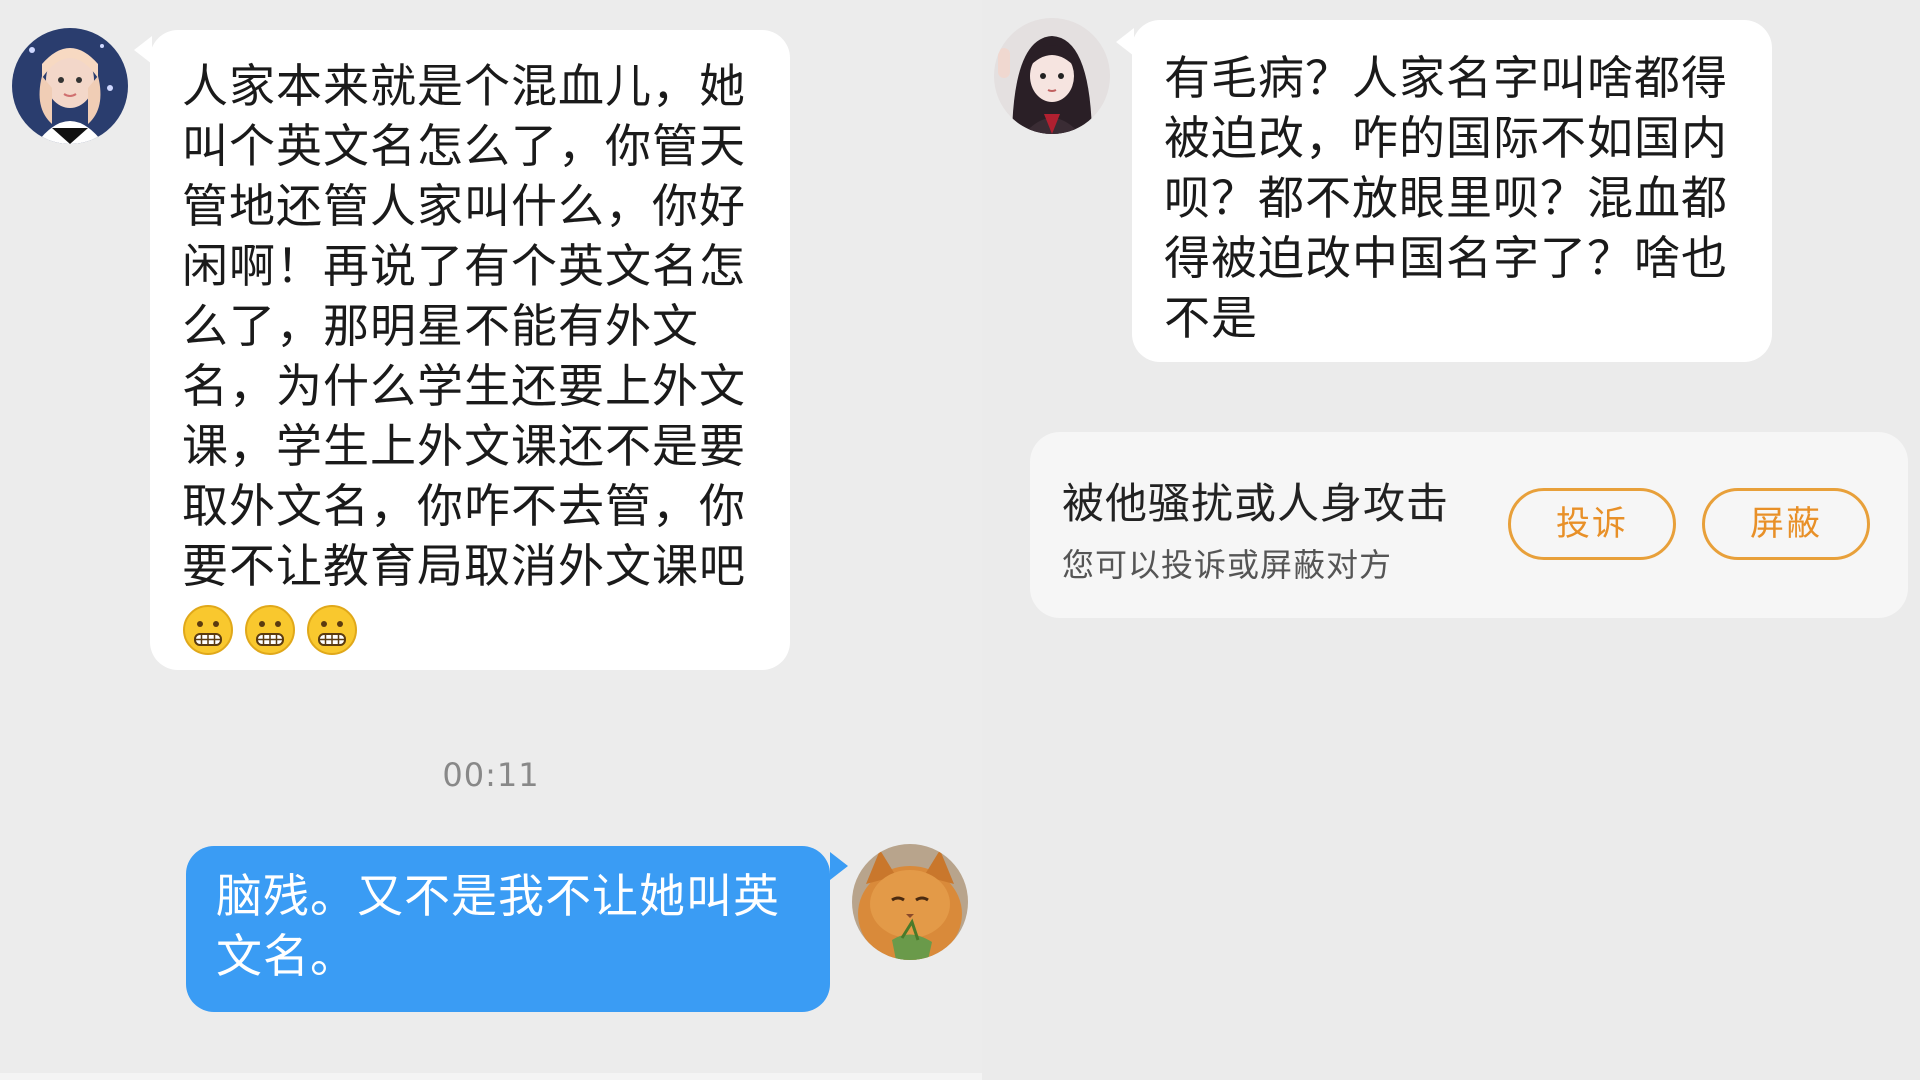 Image resolution: width=1920 pixels, height=1080 pixels. I want to click on avatar-girl-icon, so click(70, 86).